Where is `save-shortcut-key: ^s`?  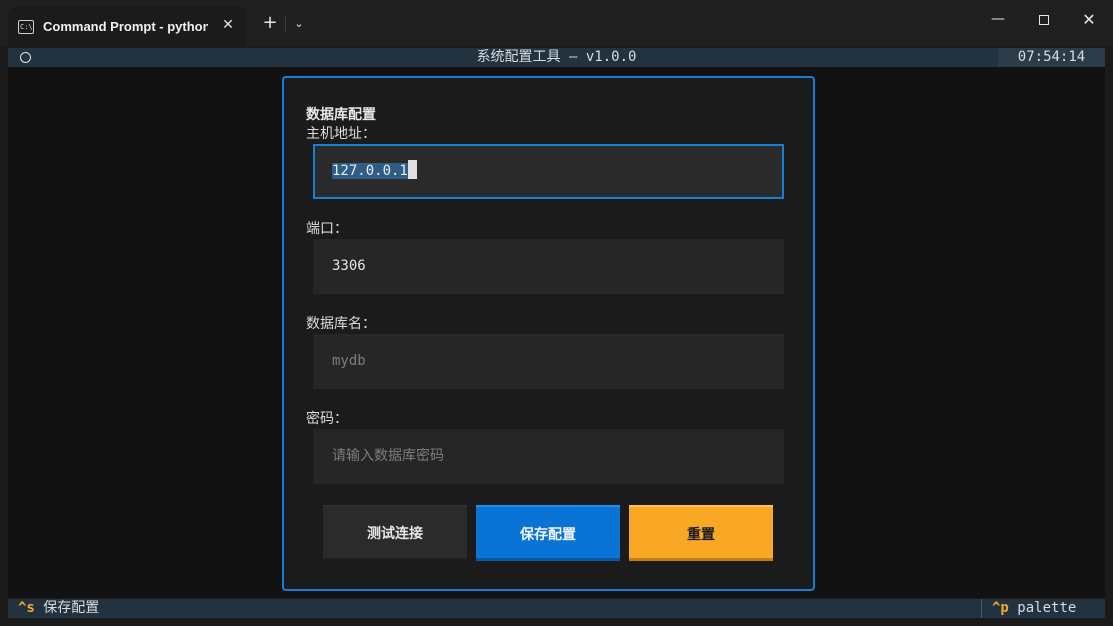 save-shortcut-key: ^s is located at coordinates (26, 608).